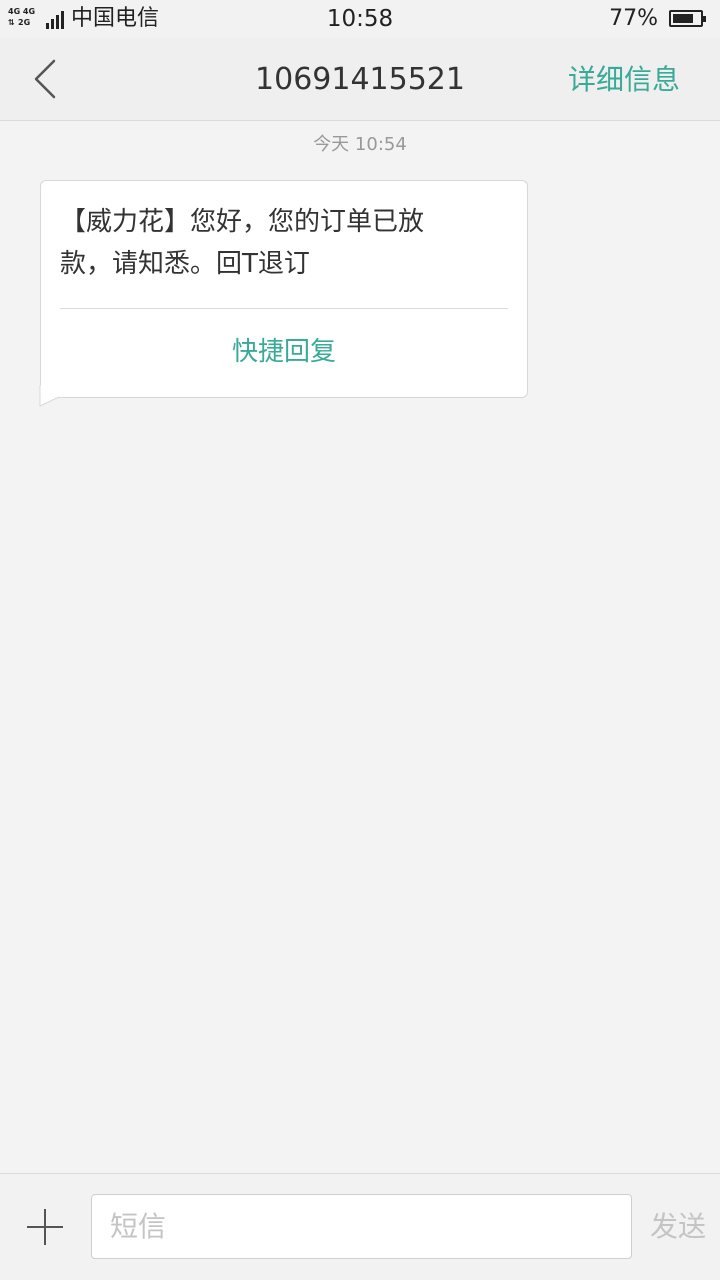  I want to click on message-text-line: 款，请知悉。回T退订, so click(185, 264).